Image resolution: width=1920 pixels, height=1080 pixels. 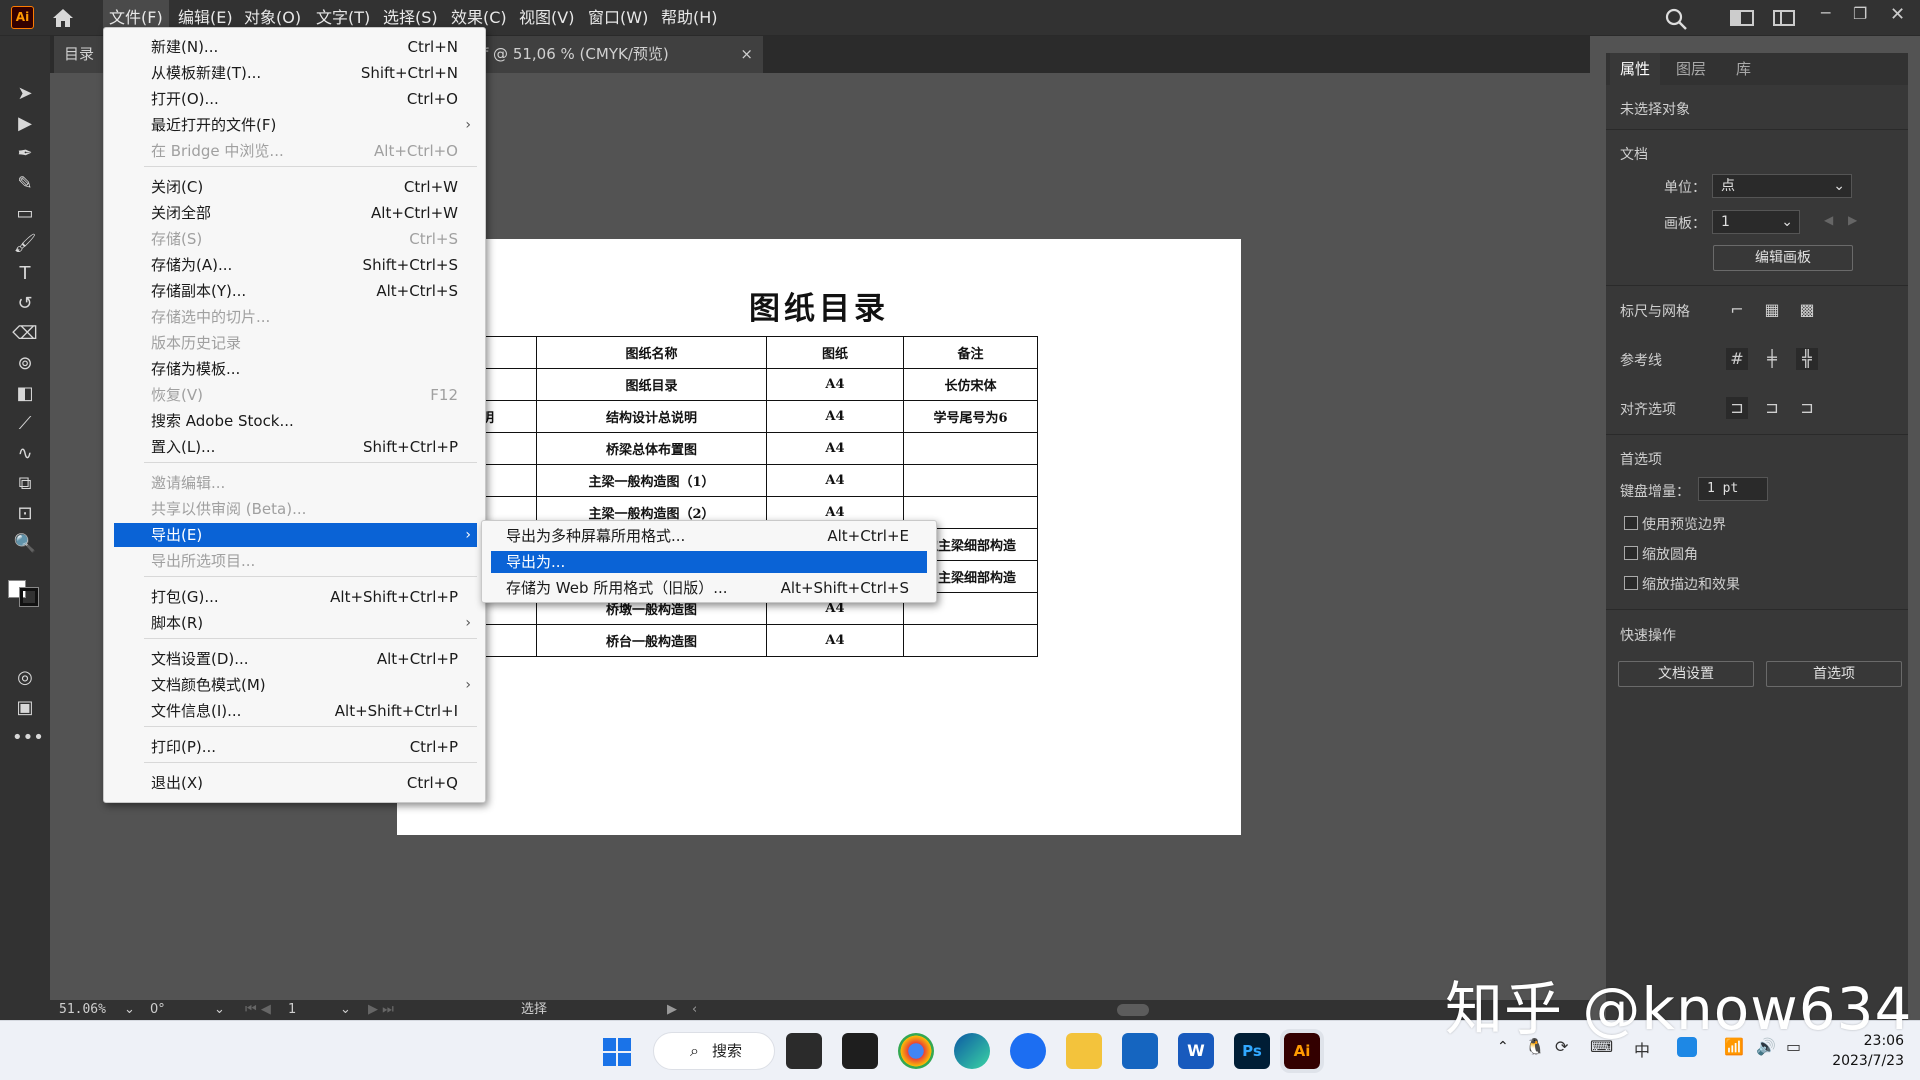 What do you see at coordinates (1897, 14) in the screenshot?
I see `close-window-icon: ✕` at bounding box center [1897, 14].